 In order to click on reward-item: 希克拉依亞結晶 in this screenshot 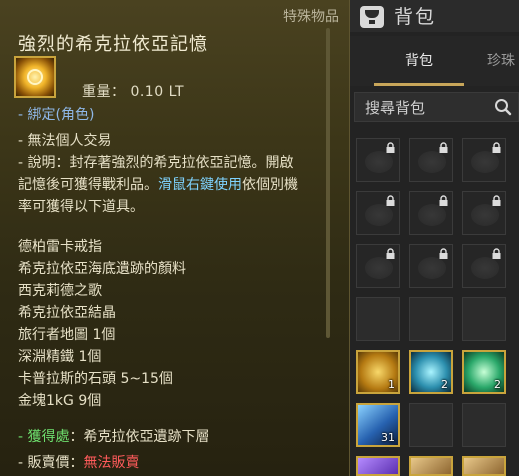, I will do `click(67, 313)`.